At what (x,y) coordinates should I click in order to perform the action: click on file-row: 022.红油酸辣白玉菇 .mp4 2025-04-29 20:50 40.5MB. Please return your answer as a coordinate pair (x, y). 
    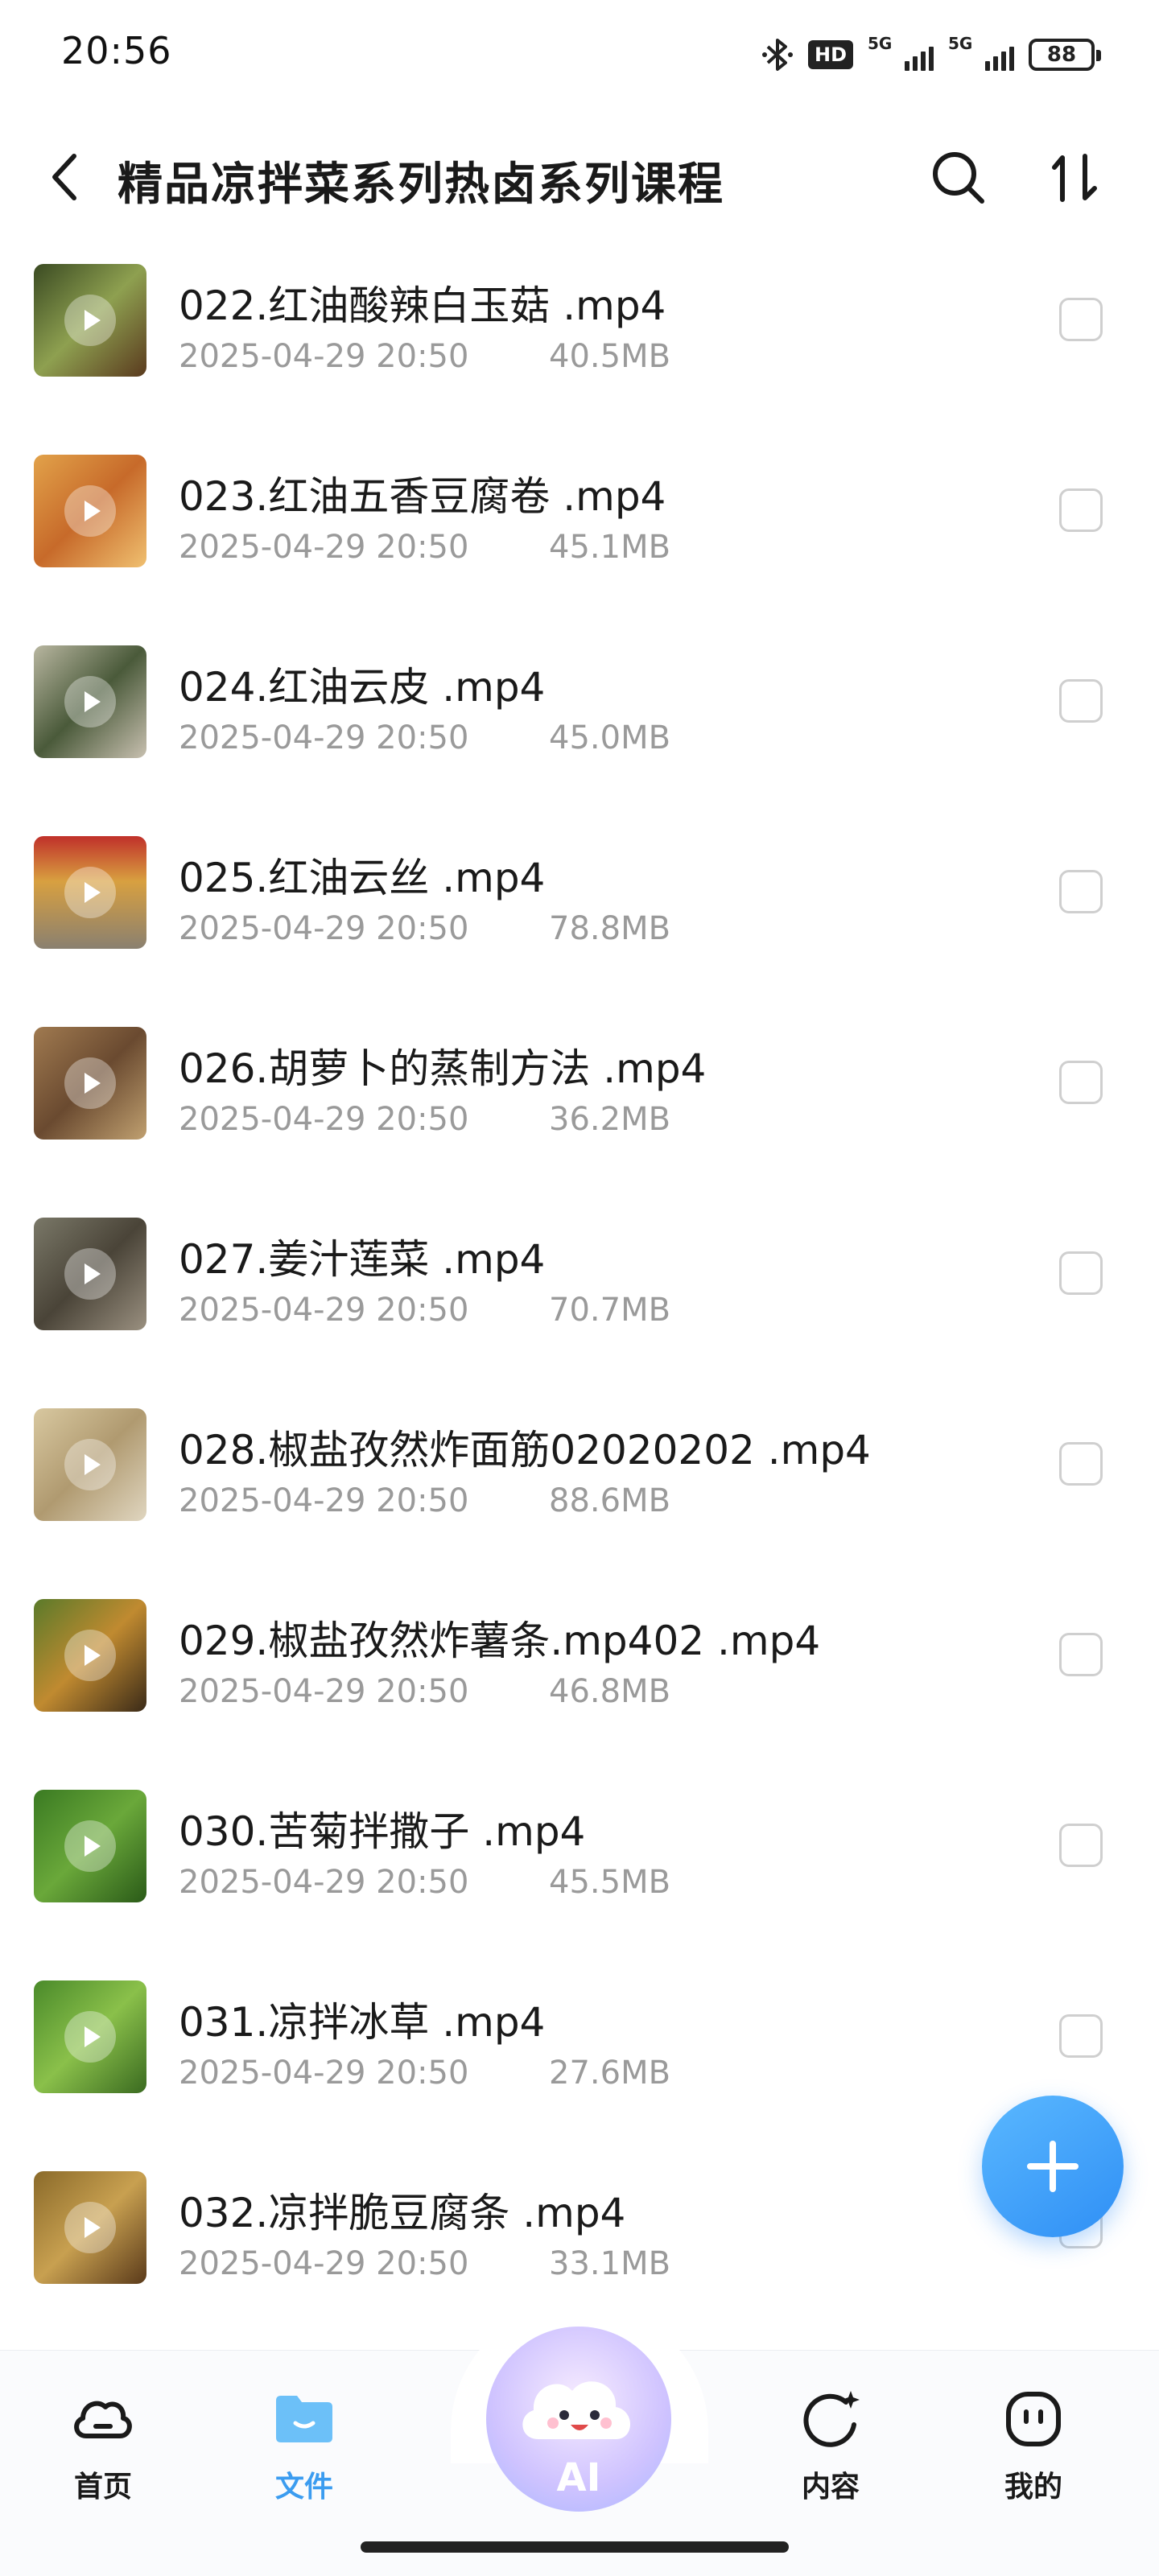
    Looking at the image, I should click on (579, 344).